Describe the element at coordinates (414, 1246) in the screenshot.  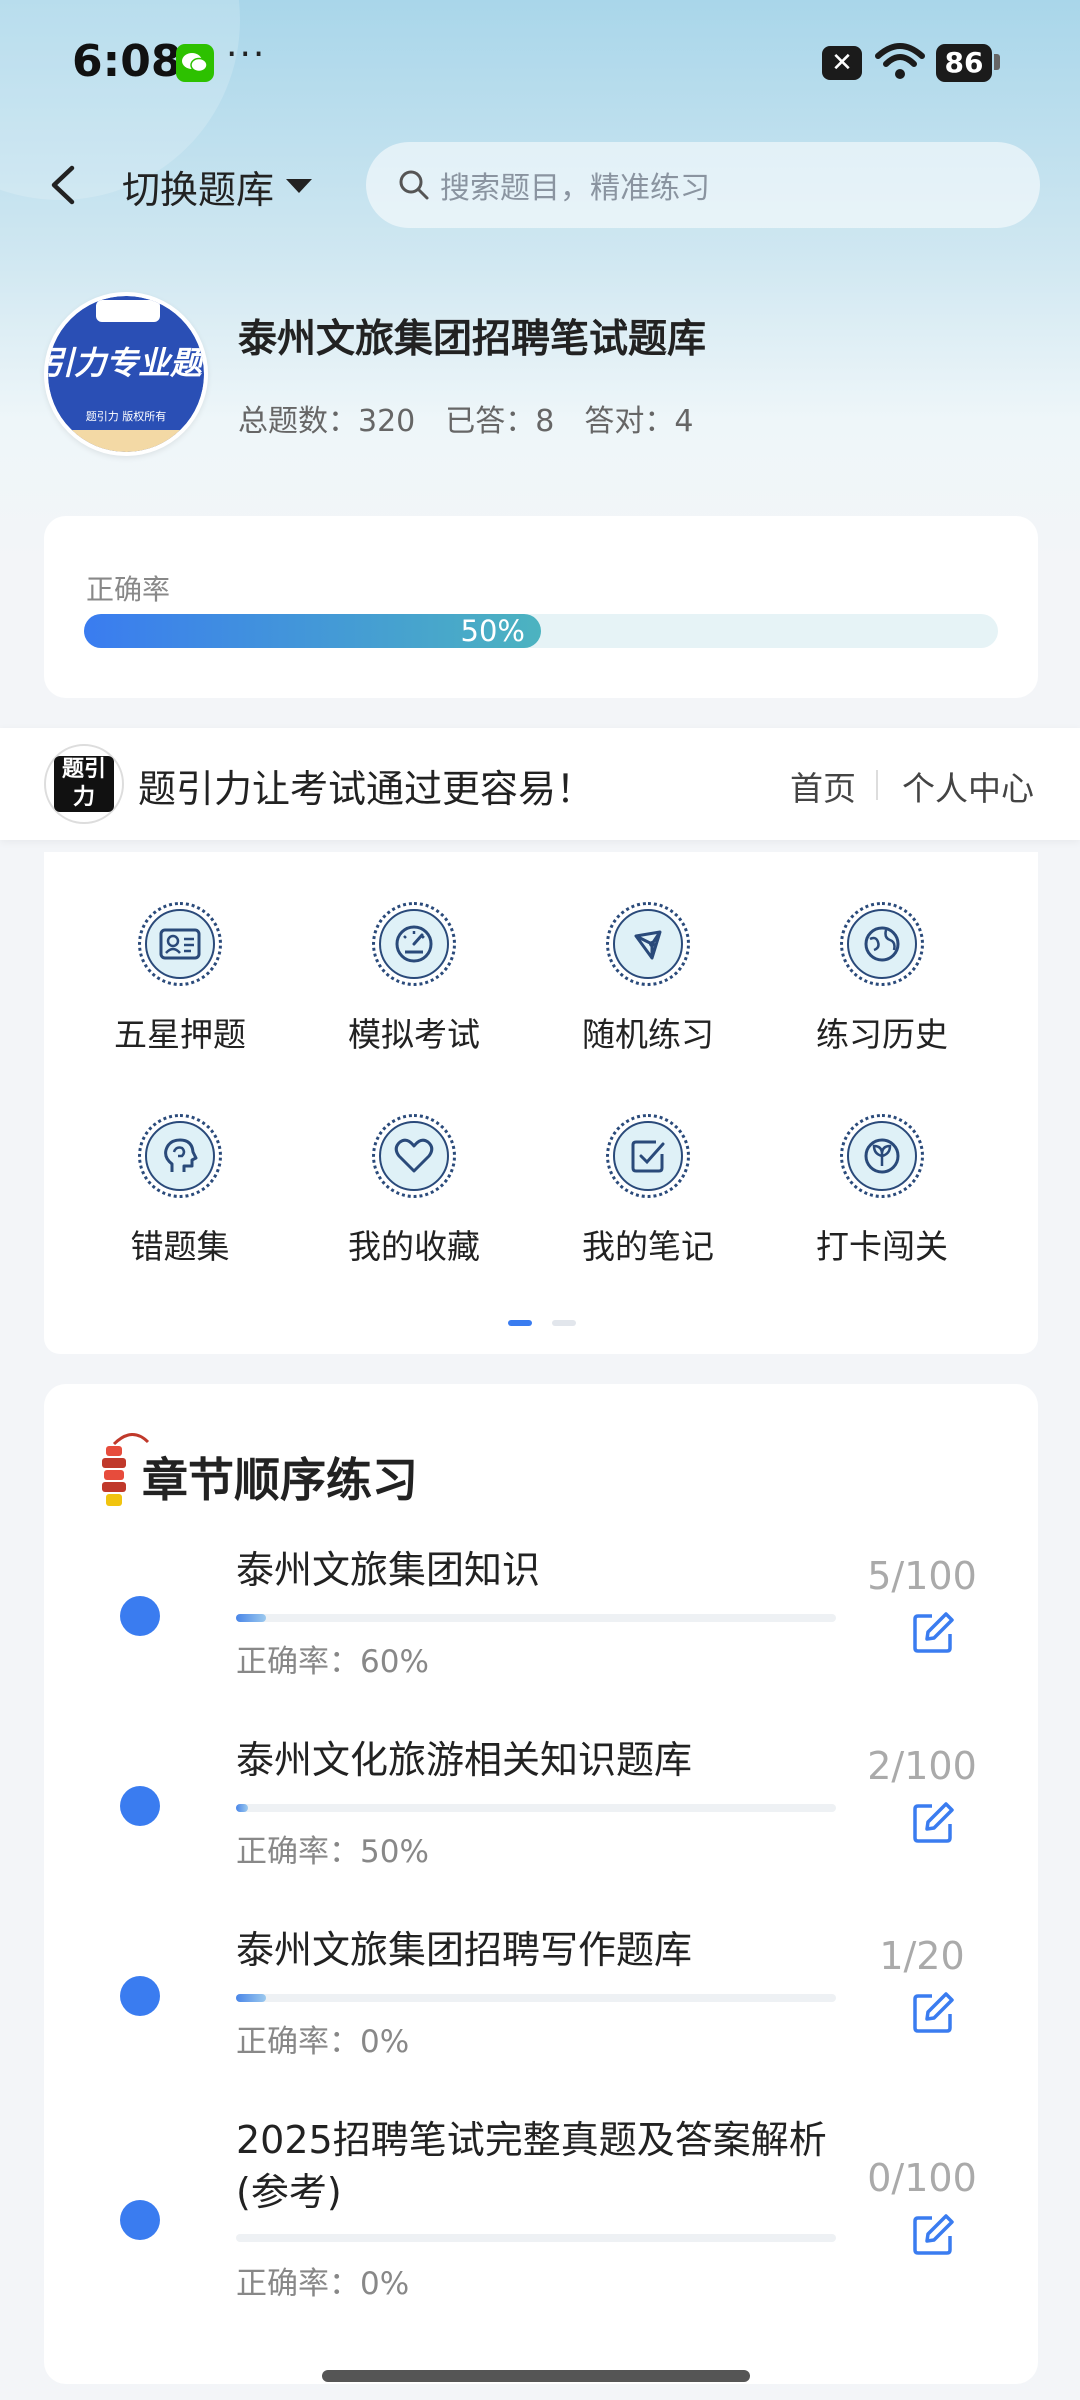
I see `feature-label: 我的收藏` at that location.